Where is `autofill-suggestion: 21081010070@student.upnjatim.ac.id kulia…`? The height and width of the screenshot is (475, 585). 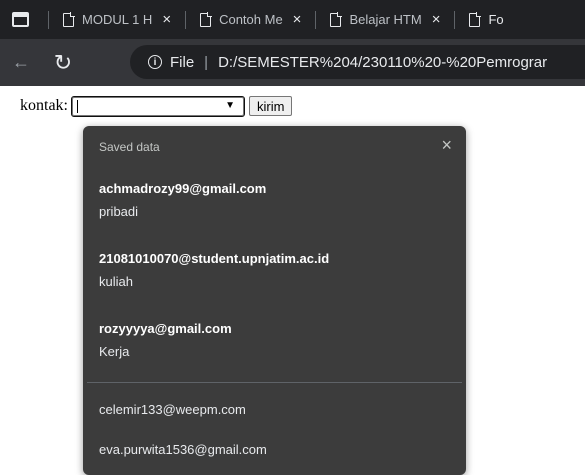
autofill-suggestion: 21081010070@student.upnjatim.ac.id kulia… is located at coordinates (214, 270).